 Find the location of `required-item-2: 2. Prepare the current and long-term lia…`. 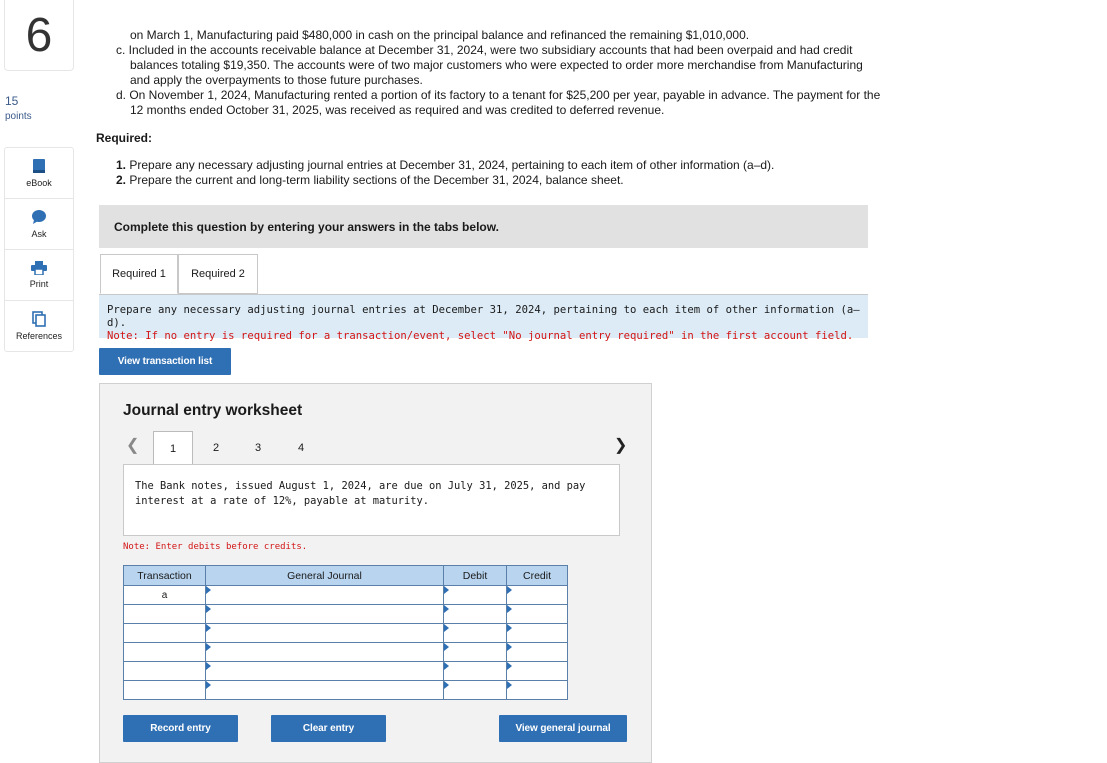

required-item-2: 2. Prepare the current and long-term lia… is located at coordinates (445, 180).